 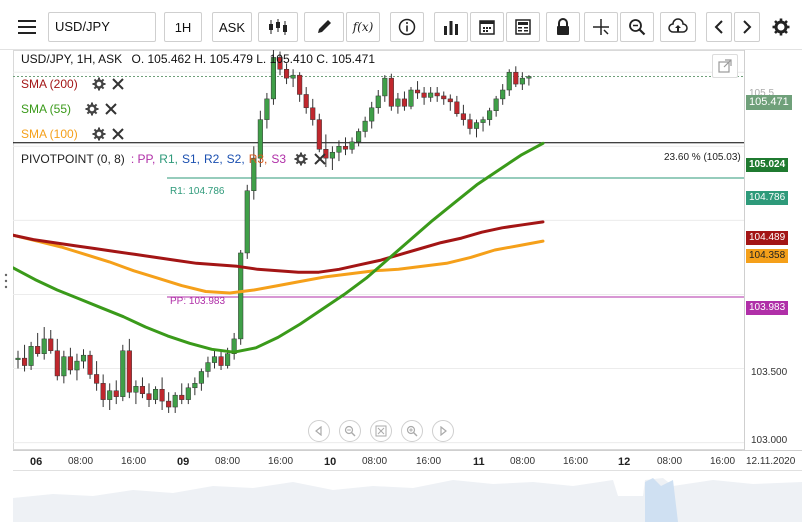 What do you see at coordinates (412, 431) in the screenshot?
I see `zoom-in-button` at bounding box center [412, 431].